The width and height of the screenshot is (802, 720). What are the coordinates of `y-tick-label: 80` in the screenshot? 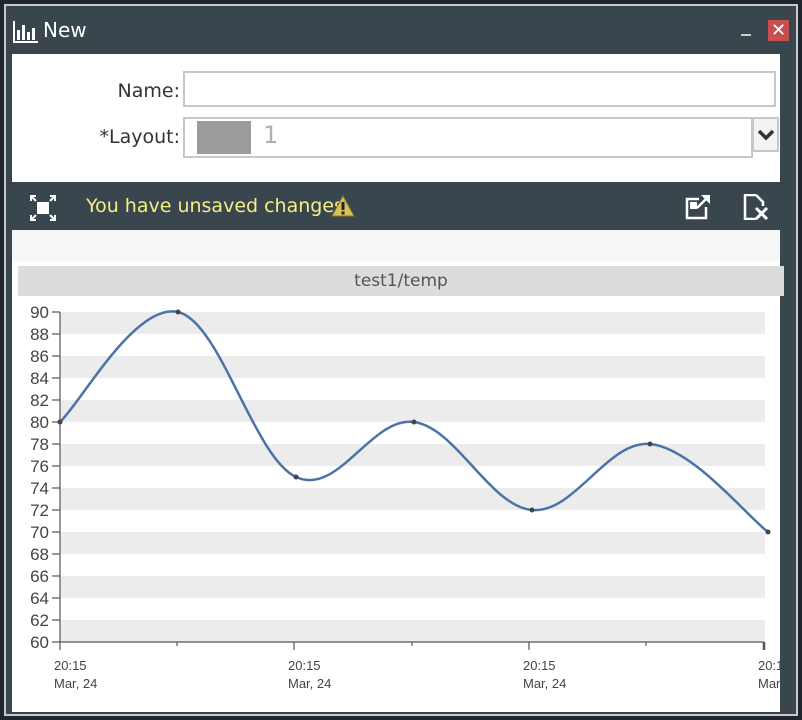 It's located at (39, 422).